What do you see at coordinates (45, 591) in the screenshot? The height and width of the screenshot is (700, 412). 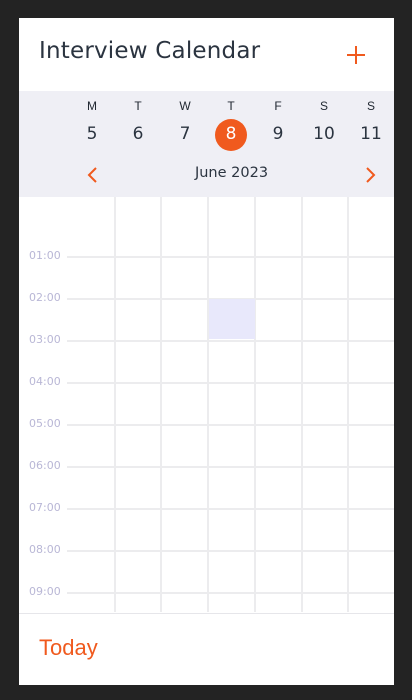 I see `time-label-0900: 09:00` at bounding box center [45, 591].